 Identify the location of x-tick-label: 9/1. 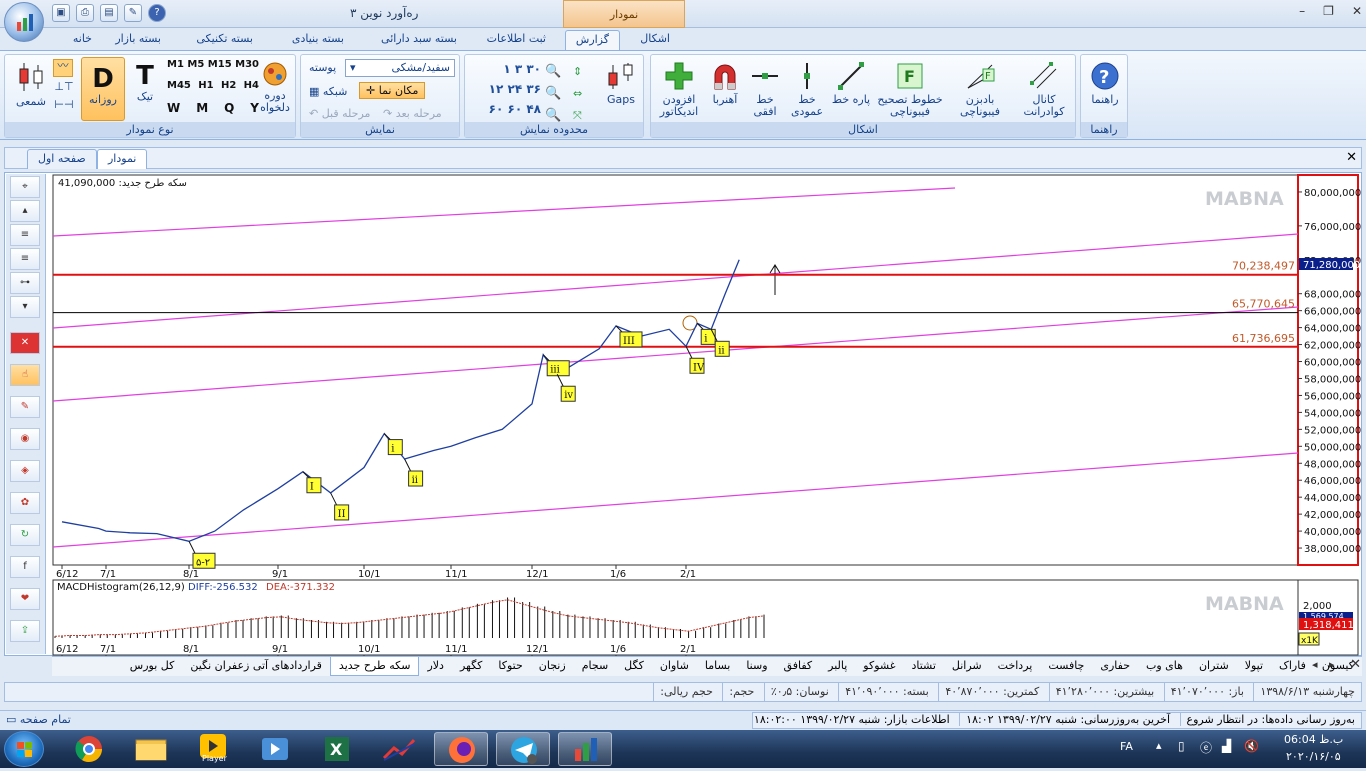
(280, 574).